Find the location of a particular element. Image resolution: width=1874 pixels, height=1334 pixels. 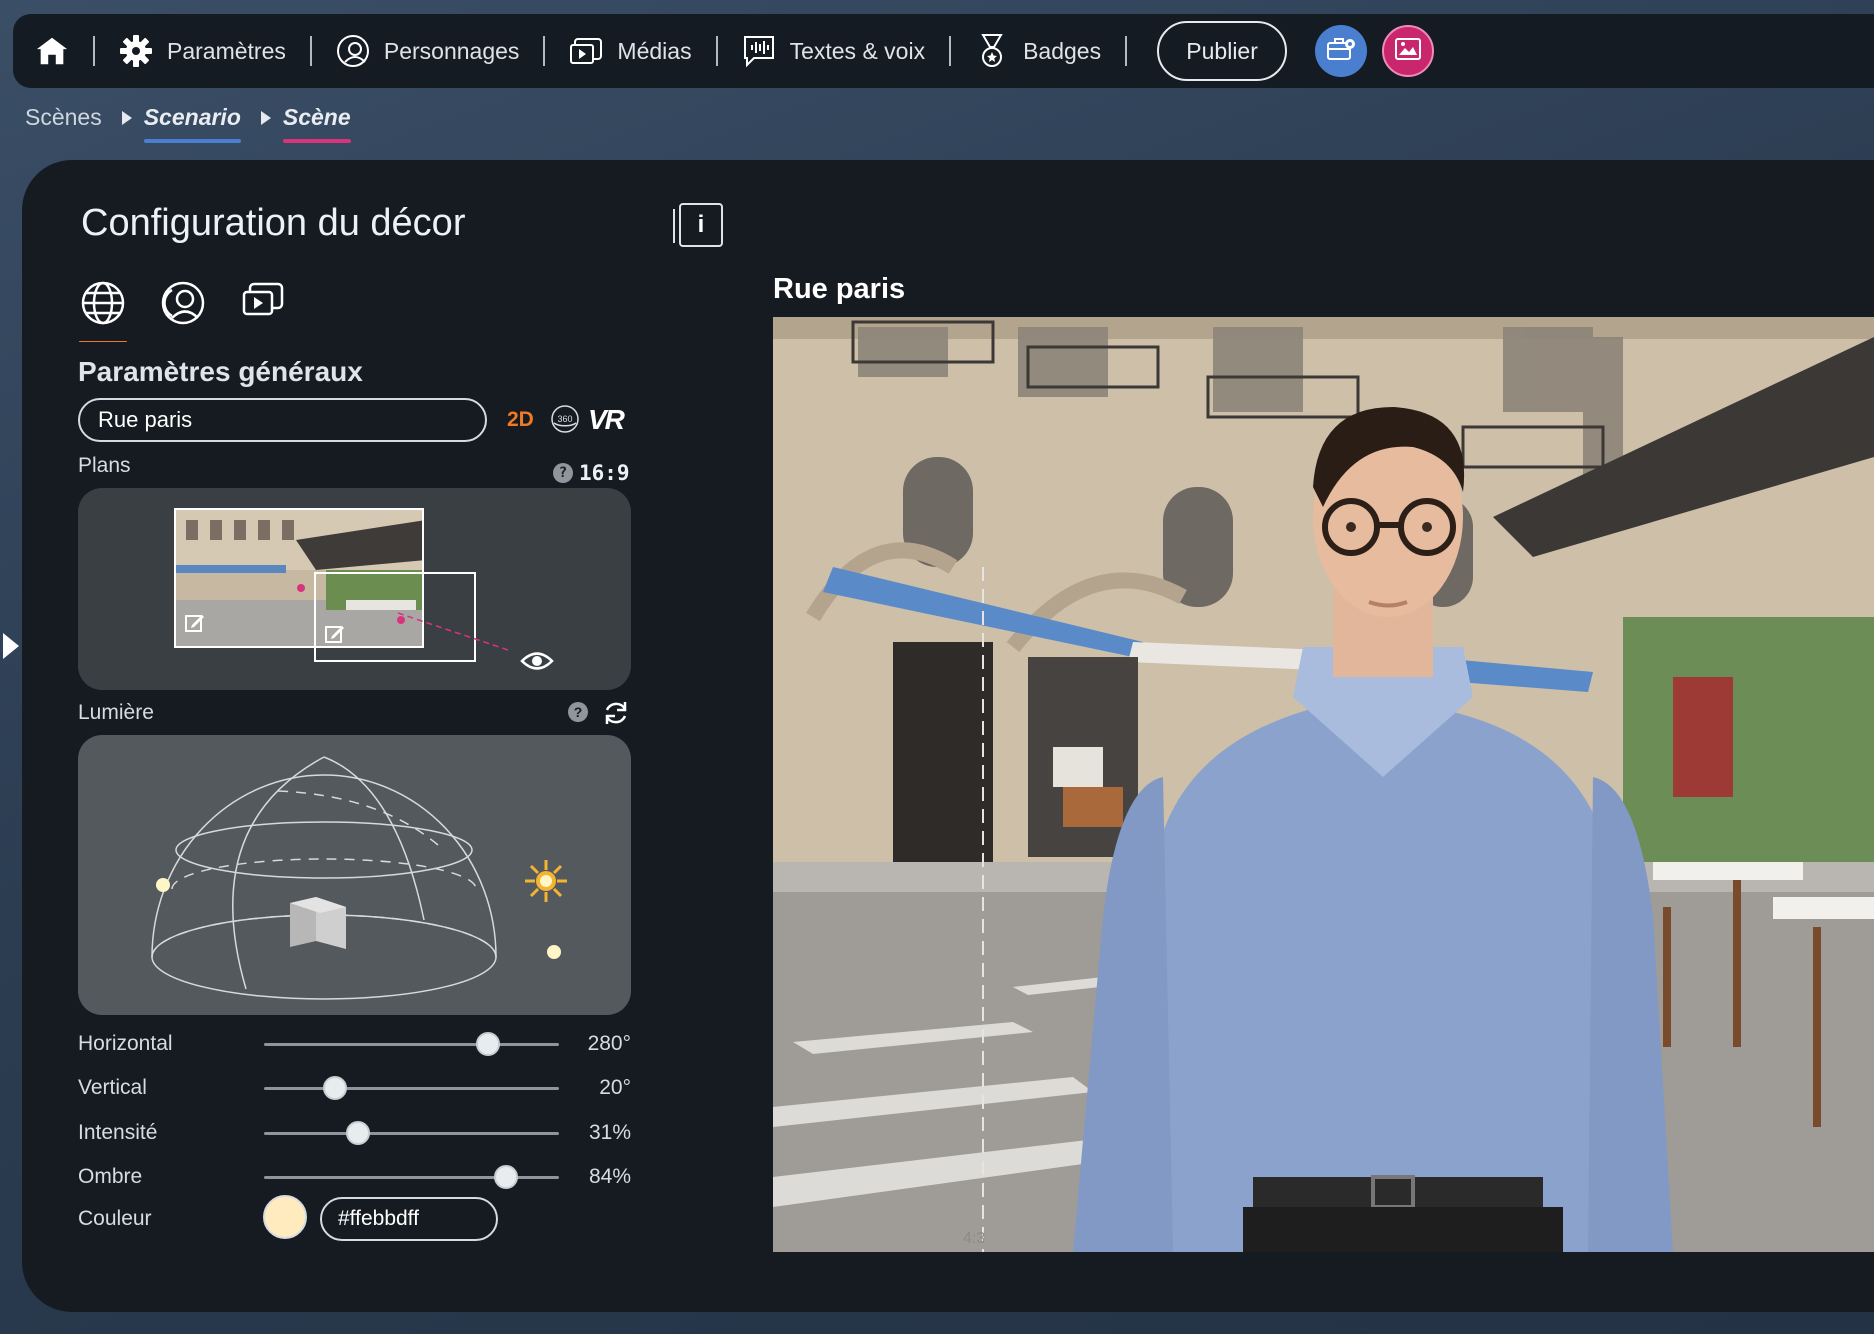

scene-settings-button is located at coordinates (1341, 51).